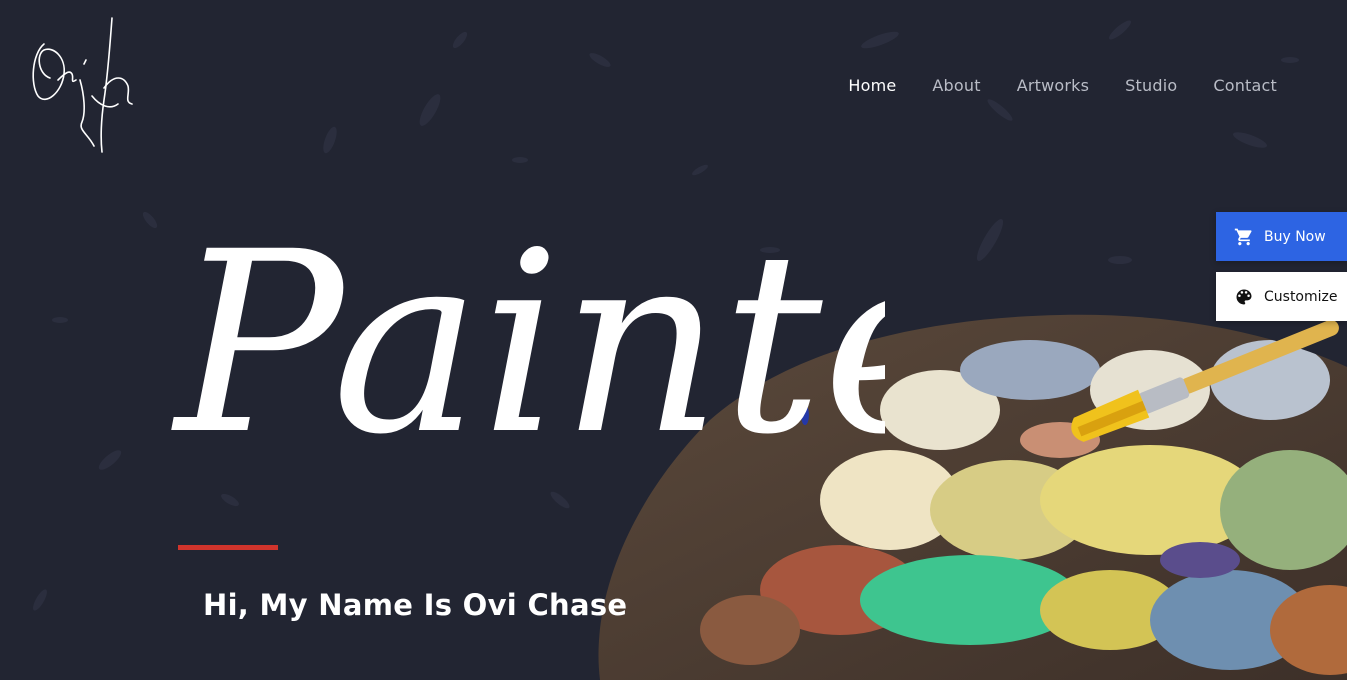 The width and height of the screenshot is (1347, 680). Describe the element at coordinates (83, 86) in the screenshot. I see `signature-logo` at that location.